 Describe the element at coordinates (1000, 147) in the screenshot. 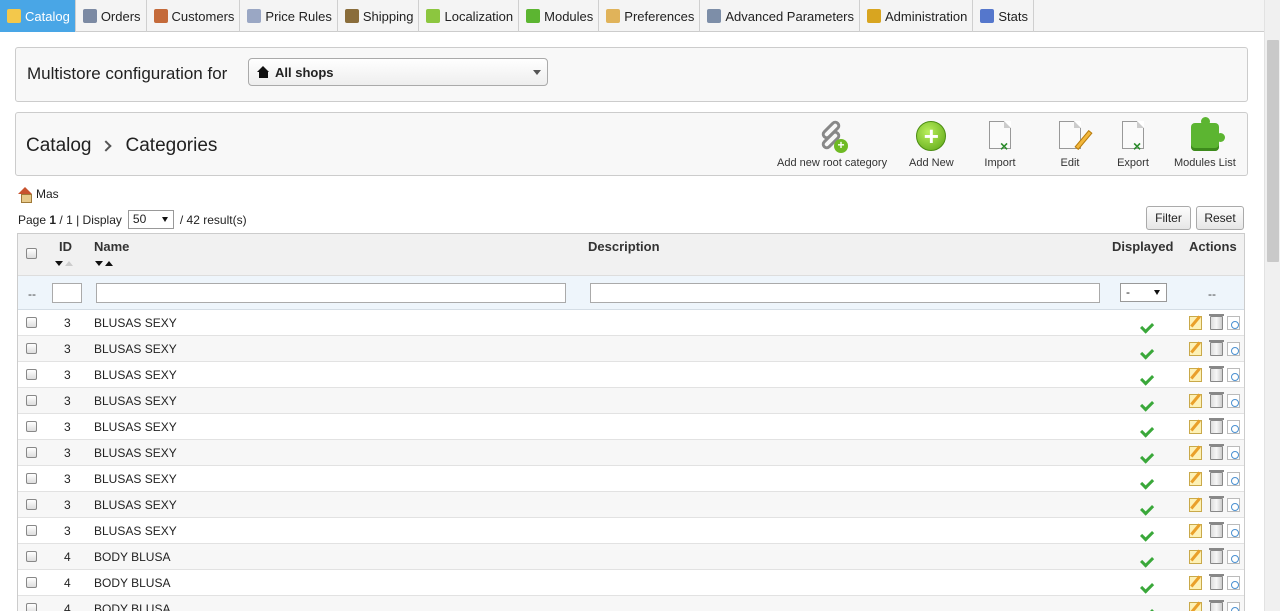

I see `import-button: × Import` at that location.